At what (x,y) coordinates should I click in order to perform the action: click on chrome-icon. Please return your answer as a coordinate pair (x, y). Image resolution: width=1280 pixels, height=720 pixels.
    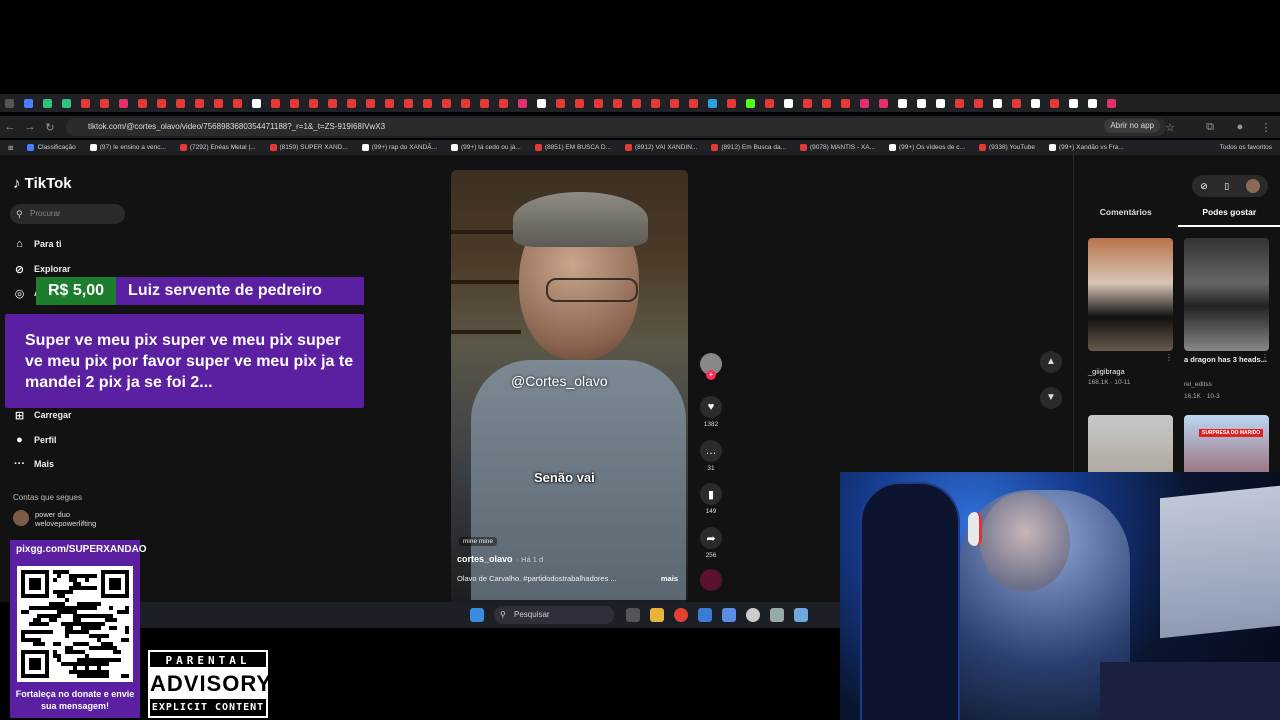
    Looking at the image, I should click on (681, 615).